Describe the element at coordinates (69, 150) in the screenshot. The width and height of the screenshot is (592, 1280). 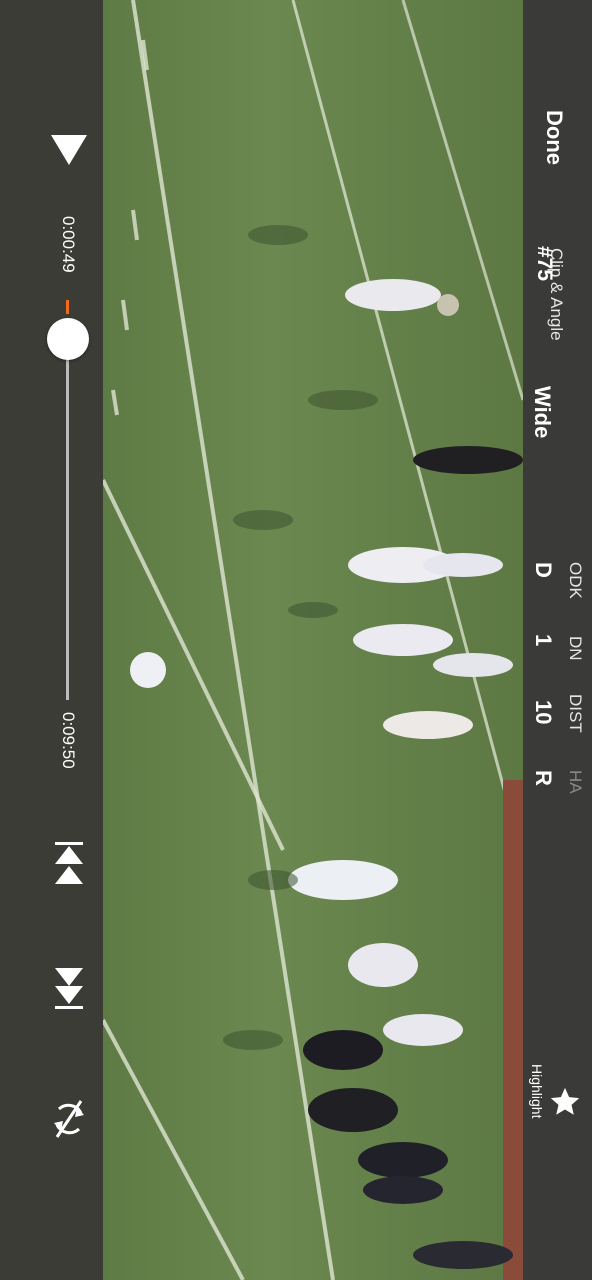
I see `play-icon` at that location.